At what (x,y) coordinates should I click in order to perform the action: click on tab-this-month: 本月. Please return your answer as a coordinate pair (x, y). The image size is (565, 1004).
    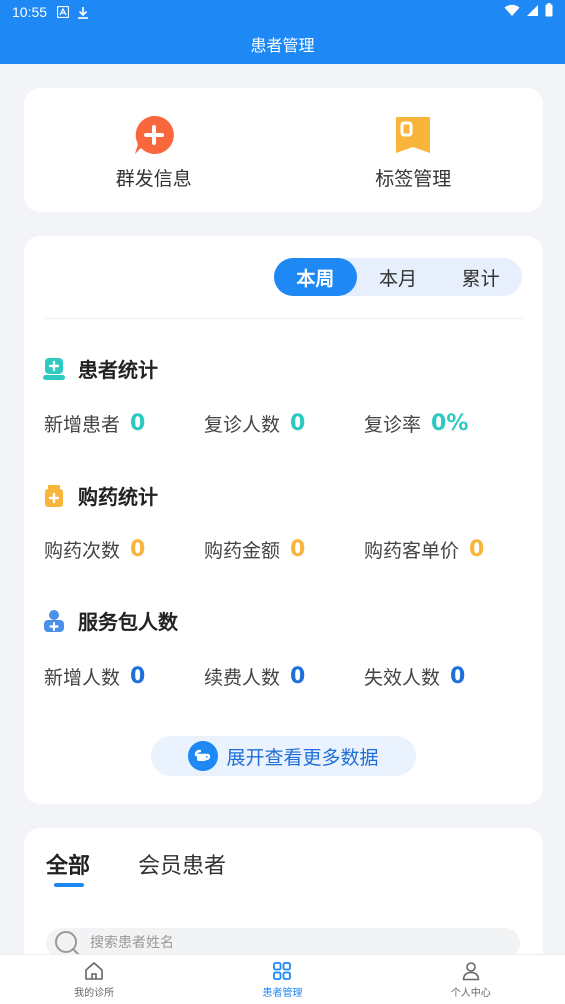
    Looking at the image, I should click on (398, 277).